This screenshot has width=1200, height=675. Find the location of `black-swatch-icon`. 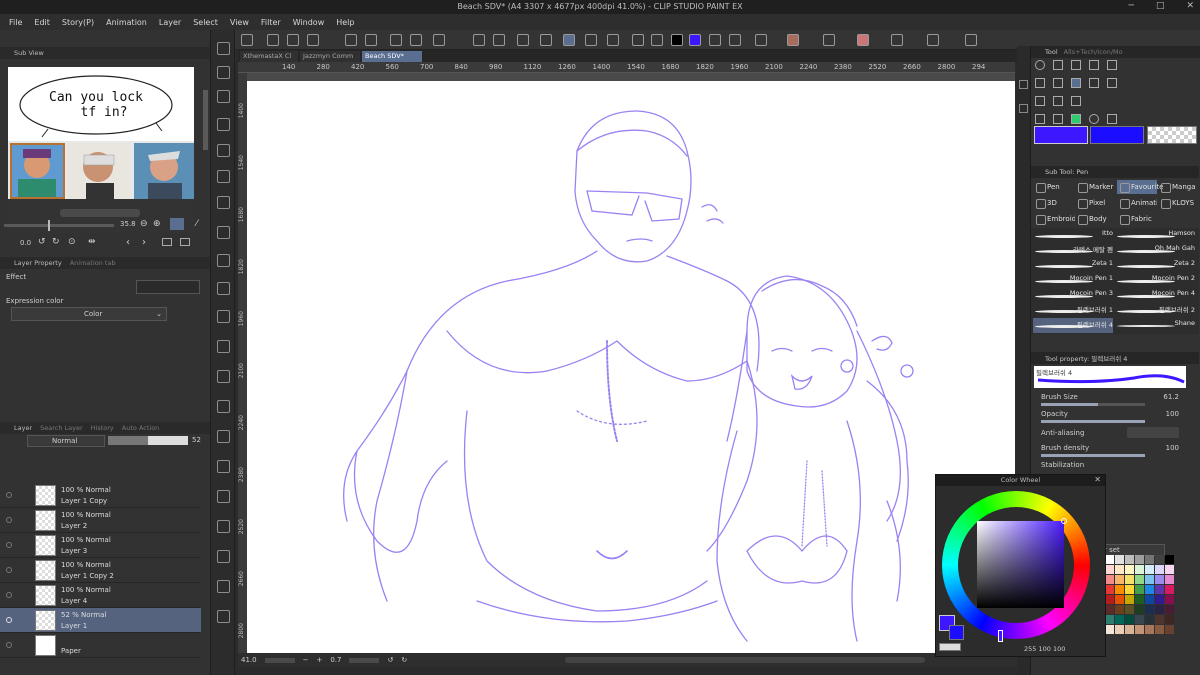

black-swatch-icon is located at coordinates (677, 40).